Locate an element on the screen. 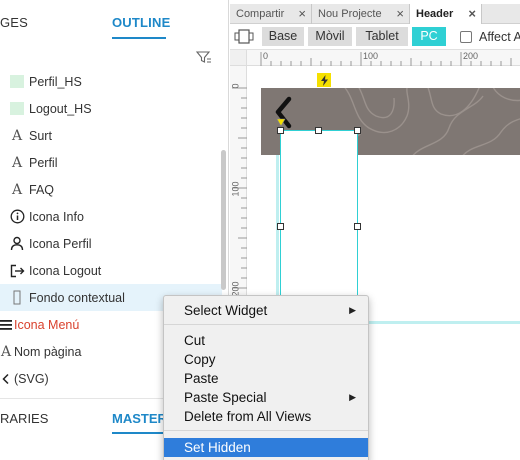  user-icon is located at coordinates (17, 244).